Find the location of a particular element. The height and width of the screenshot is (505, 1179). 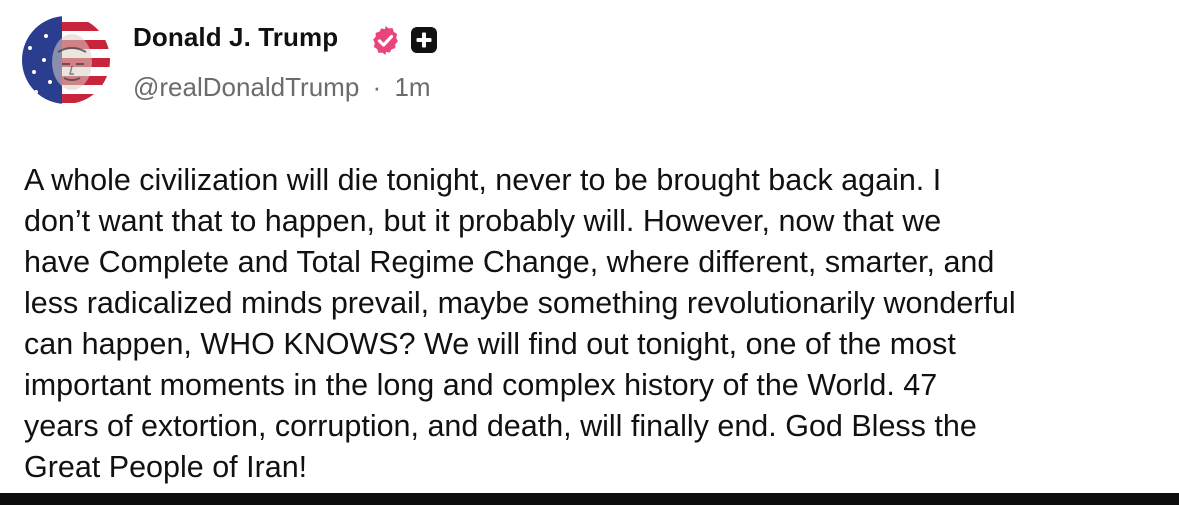

author-meta: @realDonaldTrump · 1m is located at coordinates (282, 87).